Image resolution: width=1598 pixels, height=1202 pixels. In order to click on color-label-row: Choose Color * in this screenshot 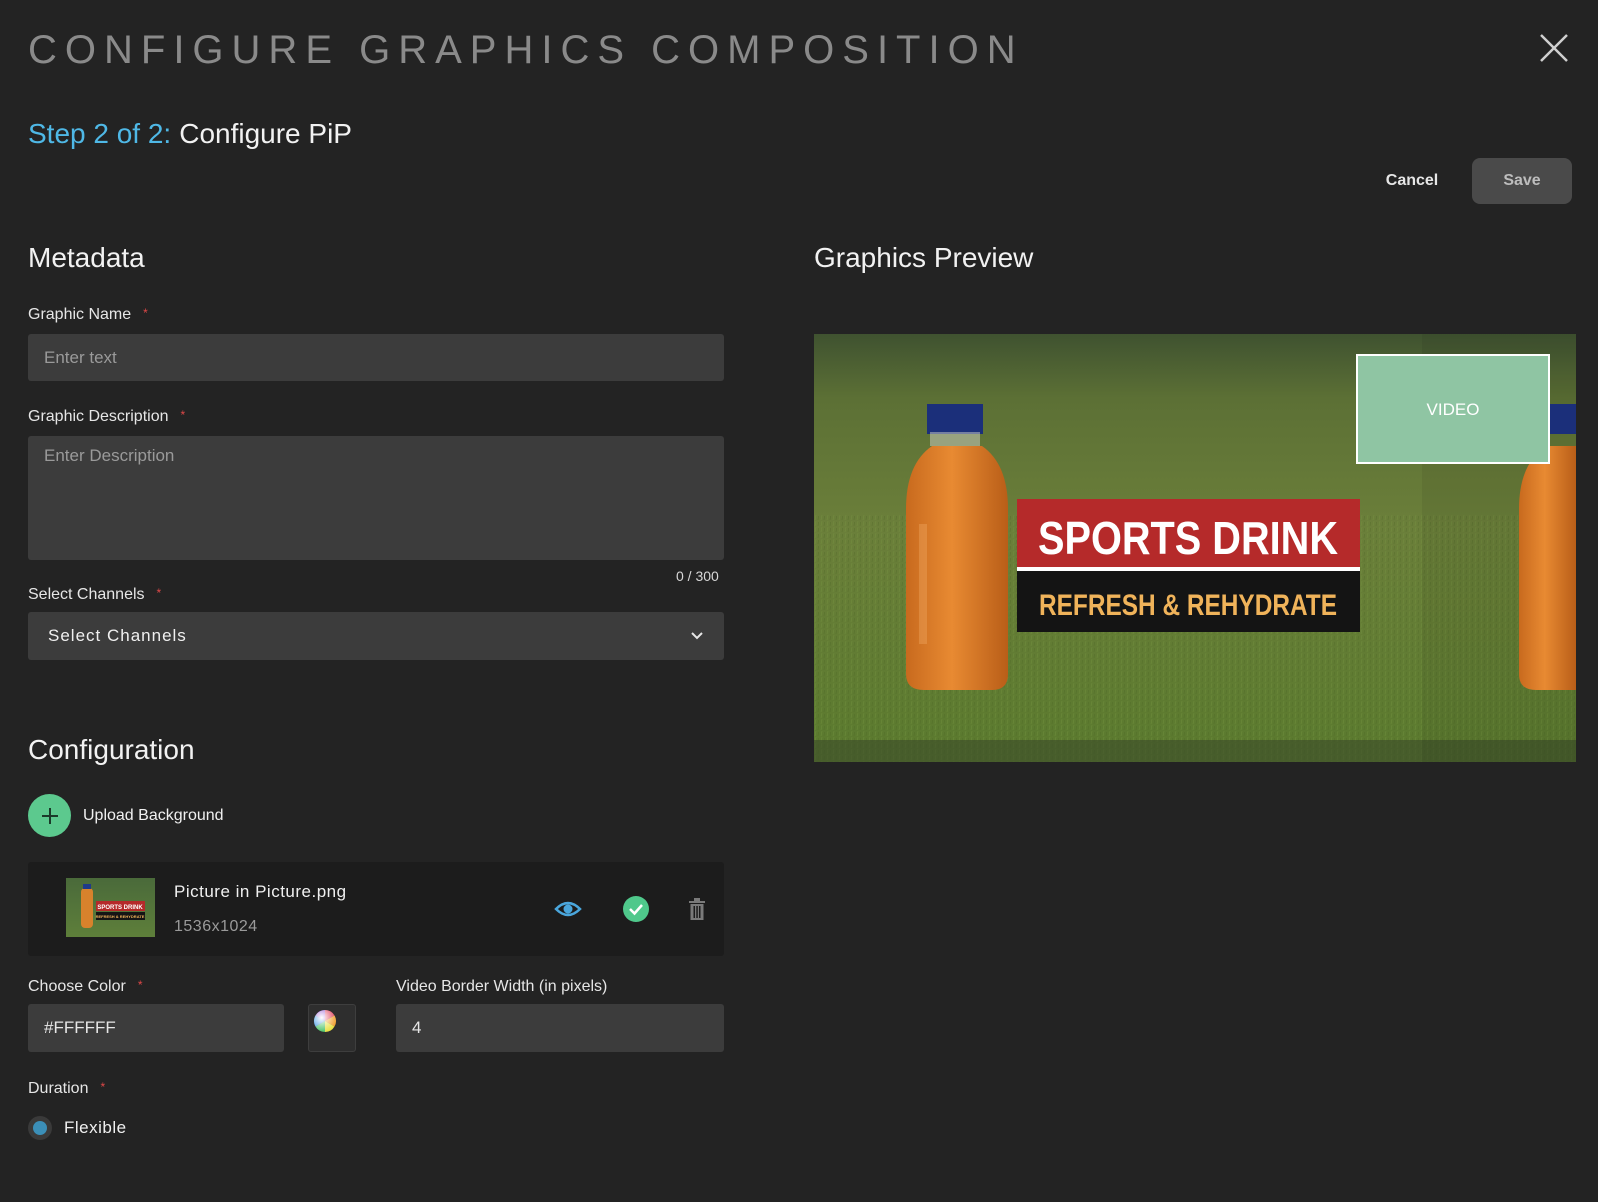, I will do `click(85, 987)`.